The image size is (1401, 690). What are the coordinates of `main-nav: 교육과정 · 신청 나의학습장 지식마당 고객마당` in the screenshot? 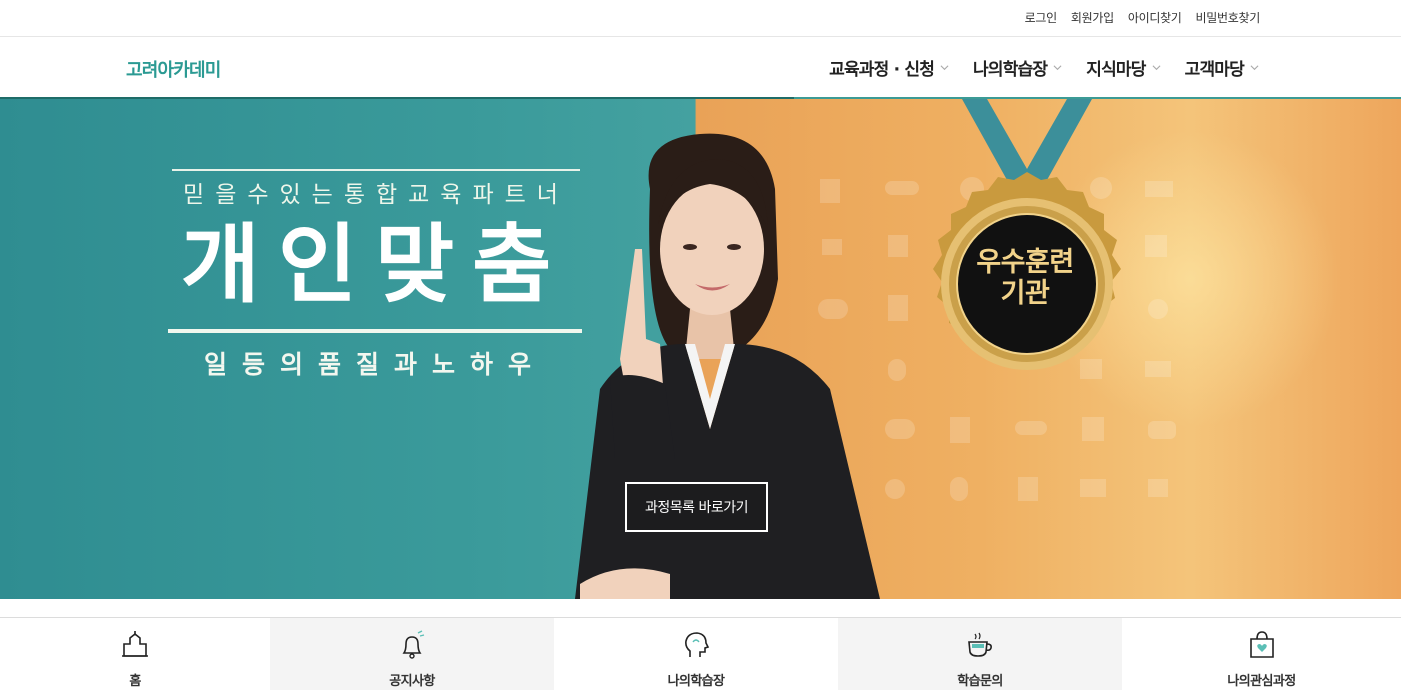 It's located at (1044, 67).